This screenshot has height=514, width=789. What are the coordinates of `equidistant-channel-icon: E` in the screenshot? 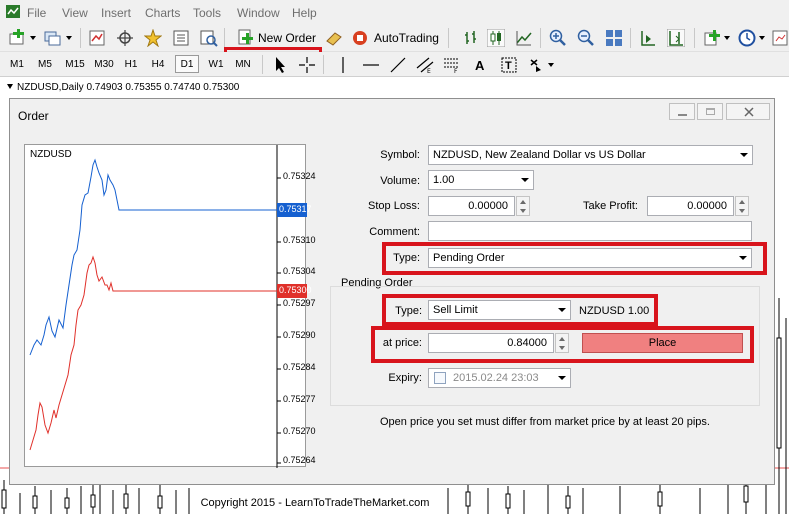 It's located at (425, 65).